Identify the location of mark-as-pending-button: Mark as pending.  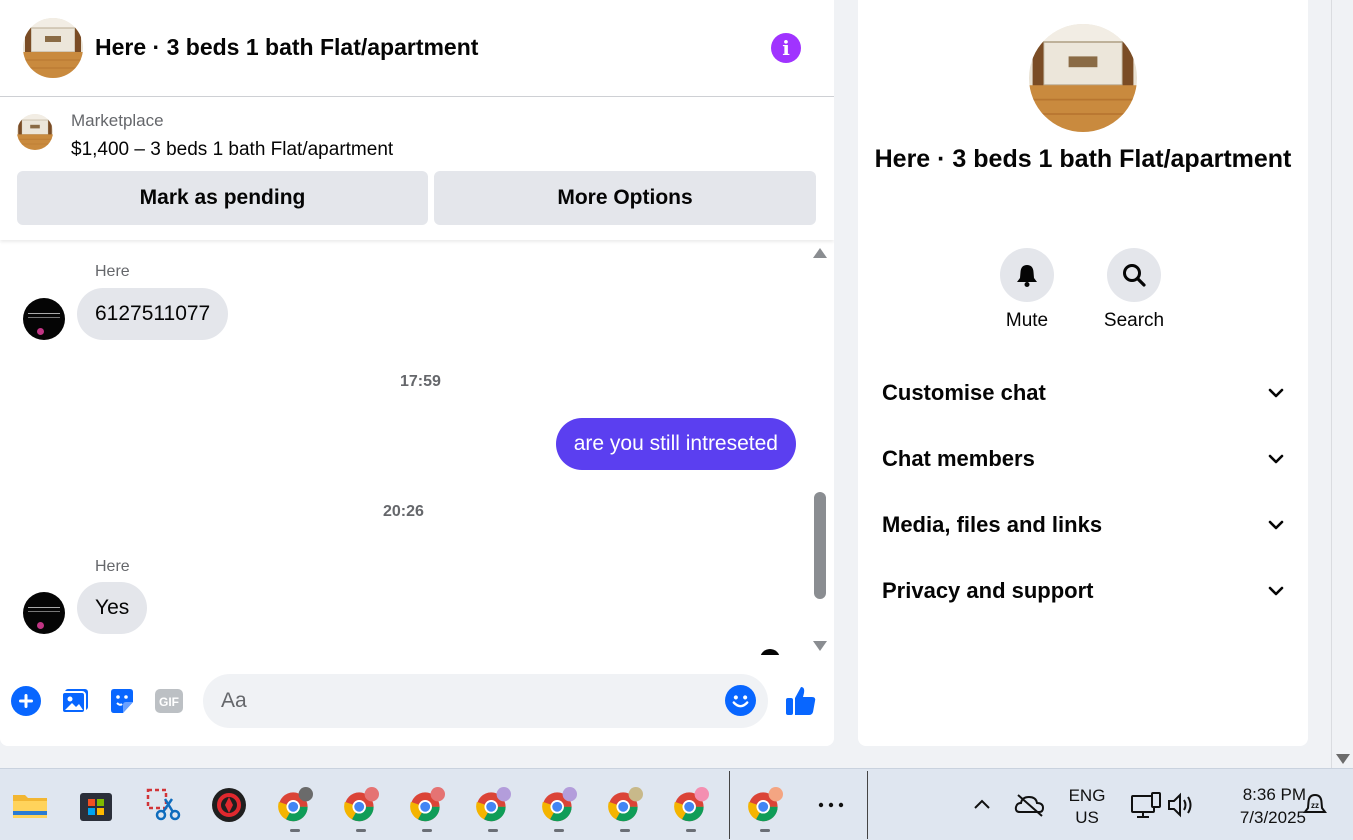
(222, 198).